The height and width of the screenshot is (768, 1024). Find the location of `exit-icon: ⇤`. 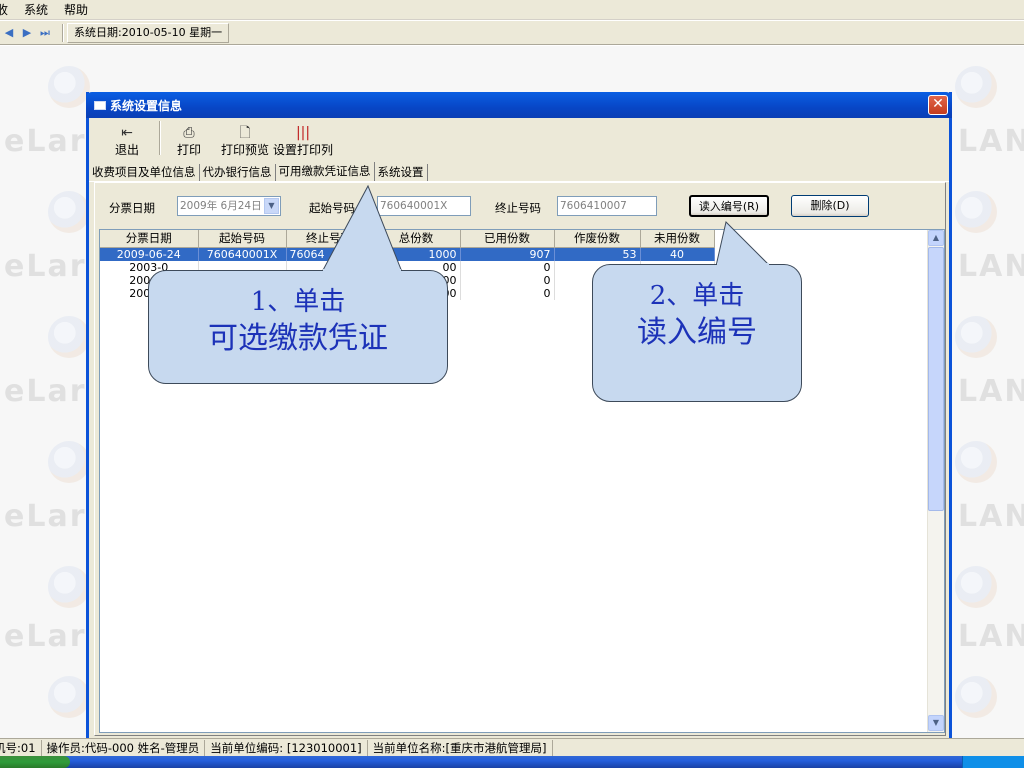

exit-icon: ⇤ is located at coordinates (127, 133).